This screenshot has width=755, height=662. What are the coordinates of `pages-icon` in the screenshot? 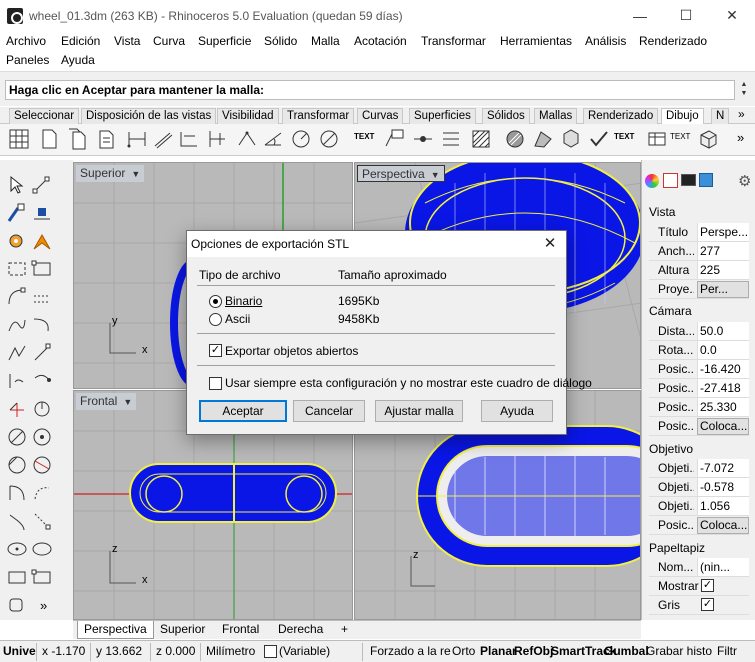 It's located at (77, 139).